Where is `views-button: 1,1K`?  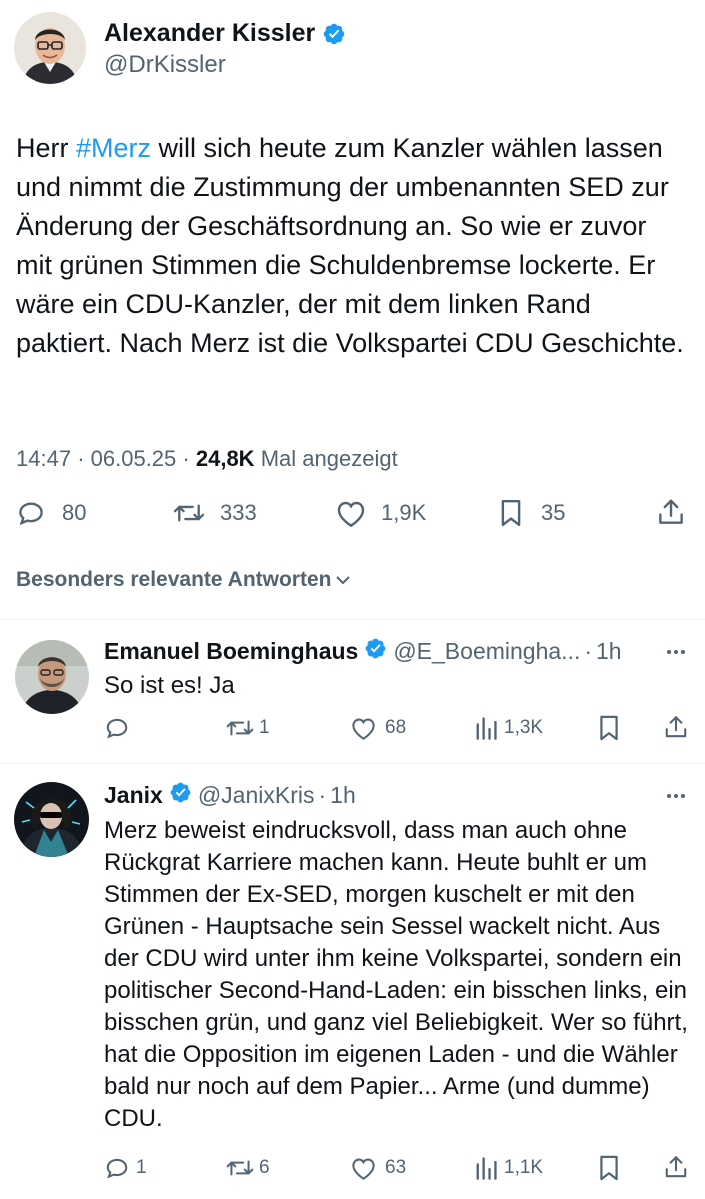
views-button: 1,1K is located at coordinates (508, 1168).